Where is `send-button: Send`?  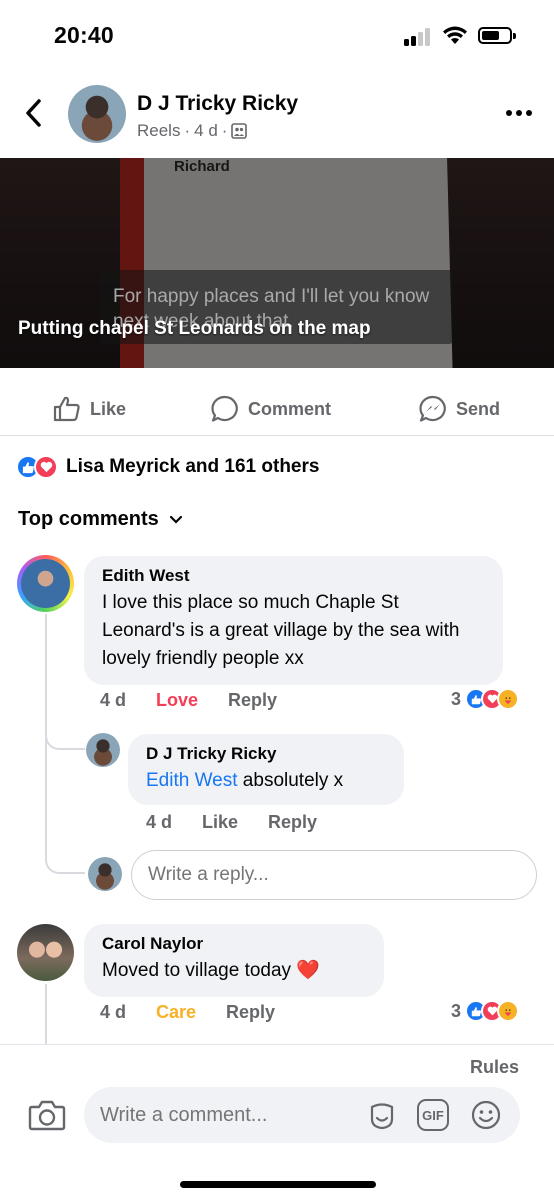 send-button: Send is located at coordinates (459, 409).